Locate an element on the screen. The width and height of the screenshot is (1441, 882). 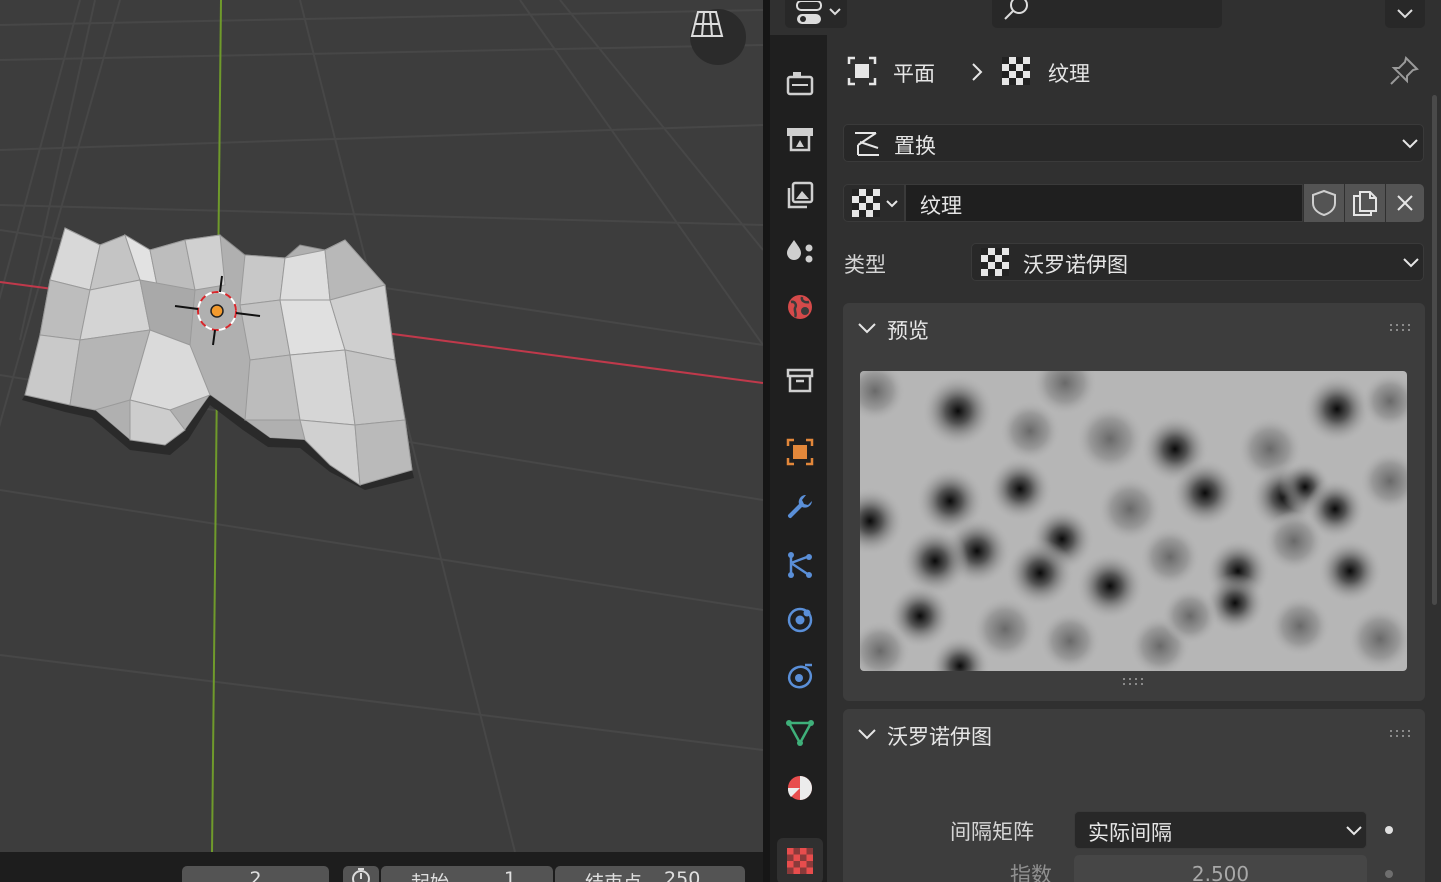
toggle-perspective-button is located at coordinates (718, 37).